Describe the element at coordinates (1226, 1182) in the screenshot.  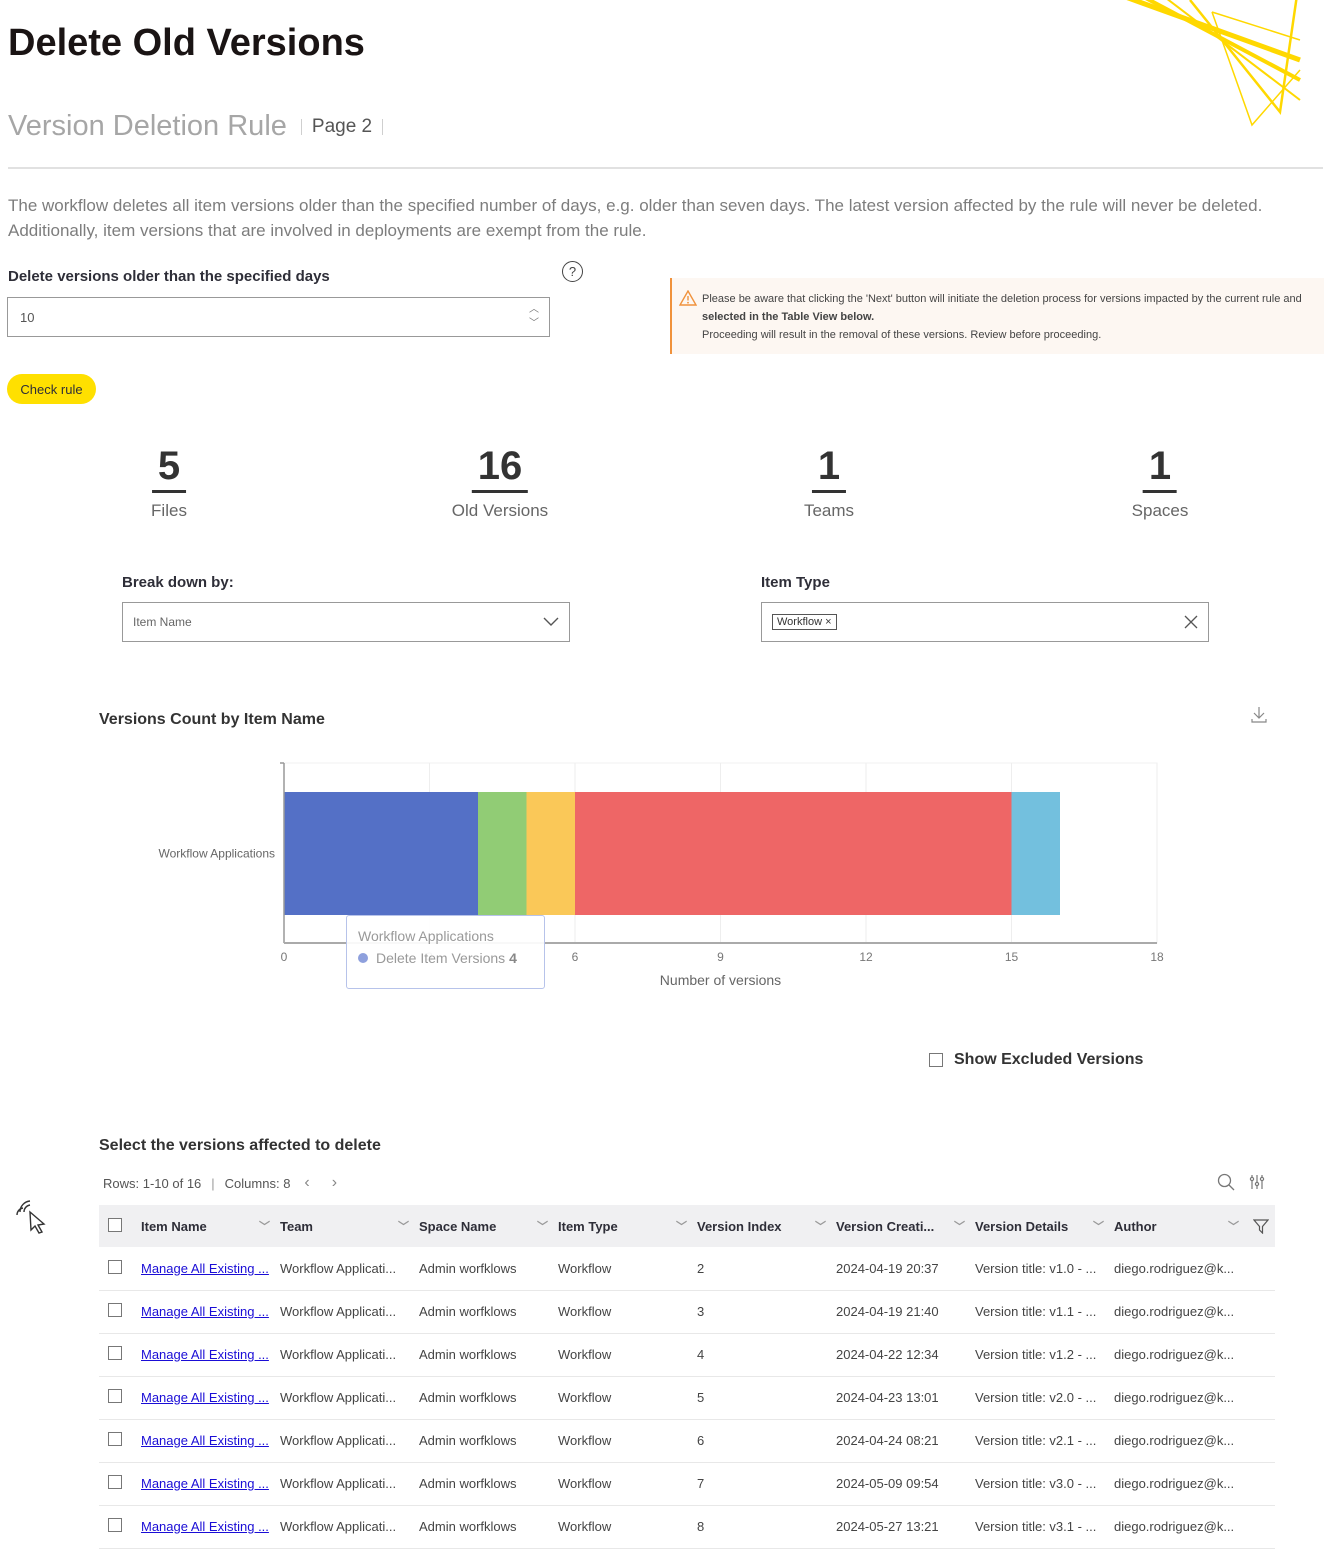
I see `search-icon` at that location.